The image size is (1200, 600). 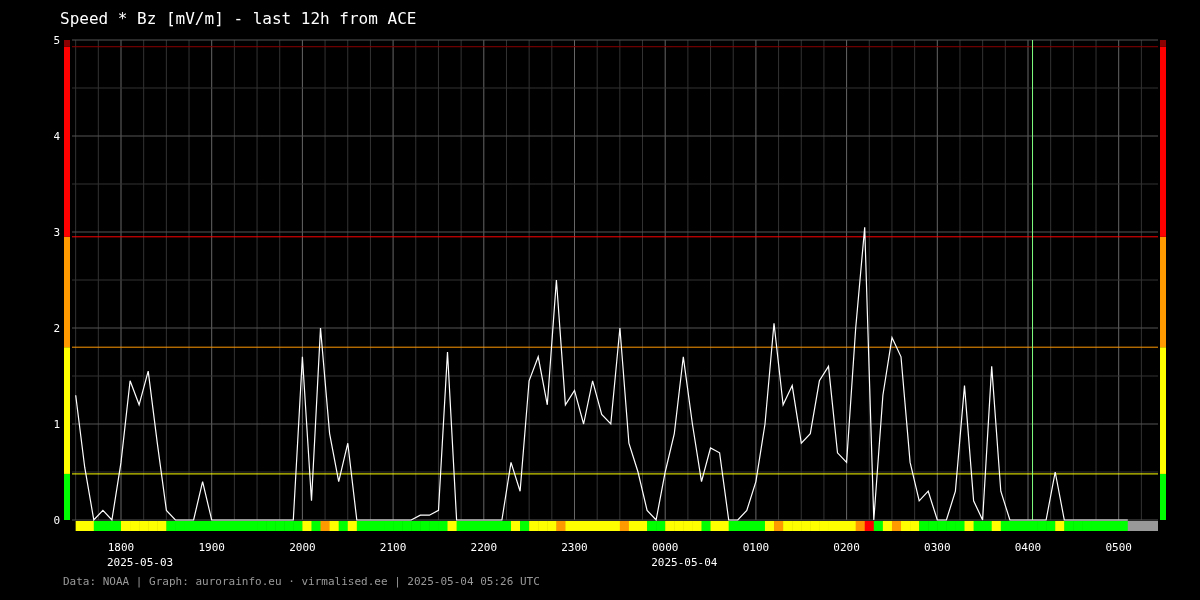 I want to click on tick-label: 0200, so click(x=846, y=547).